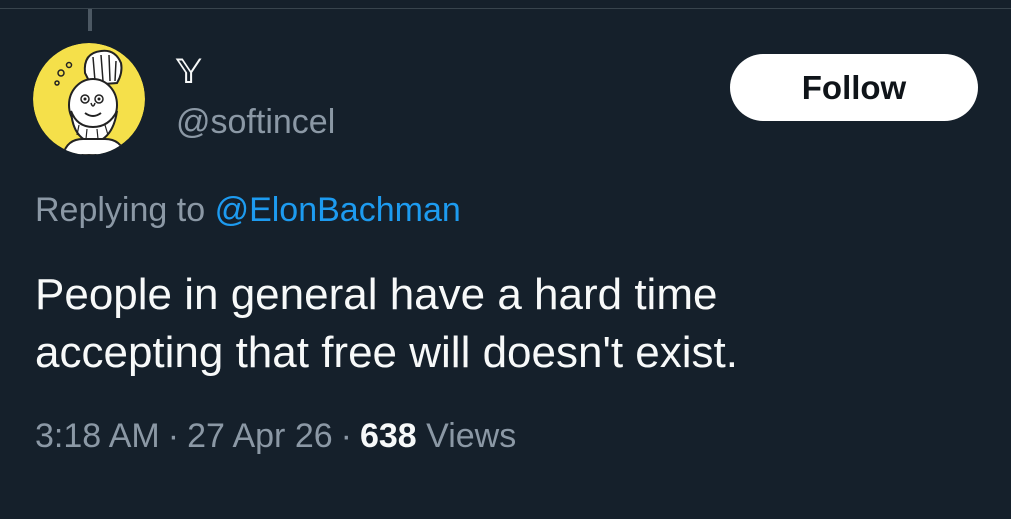 The image size is (1011, 519). I want to click on replying-to-line: Replying to @ElonBachman, so click(248, 210).